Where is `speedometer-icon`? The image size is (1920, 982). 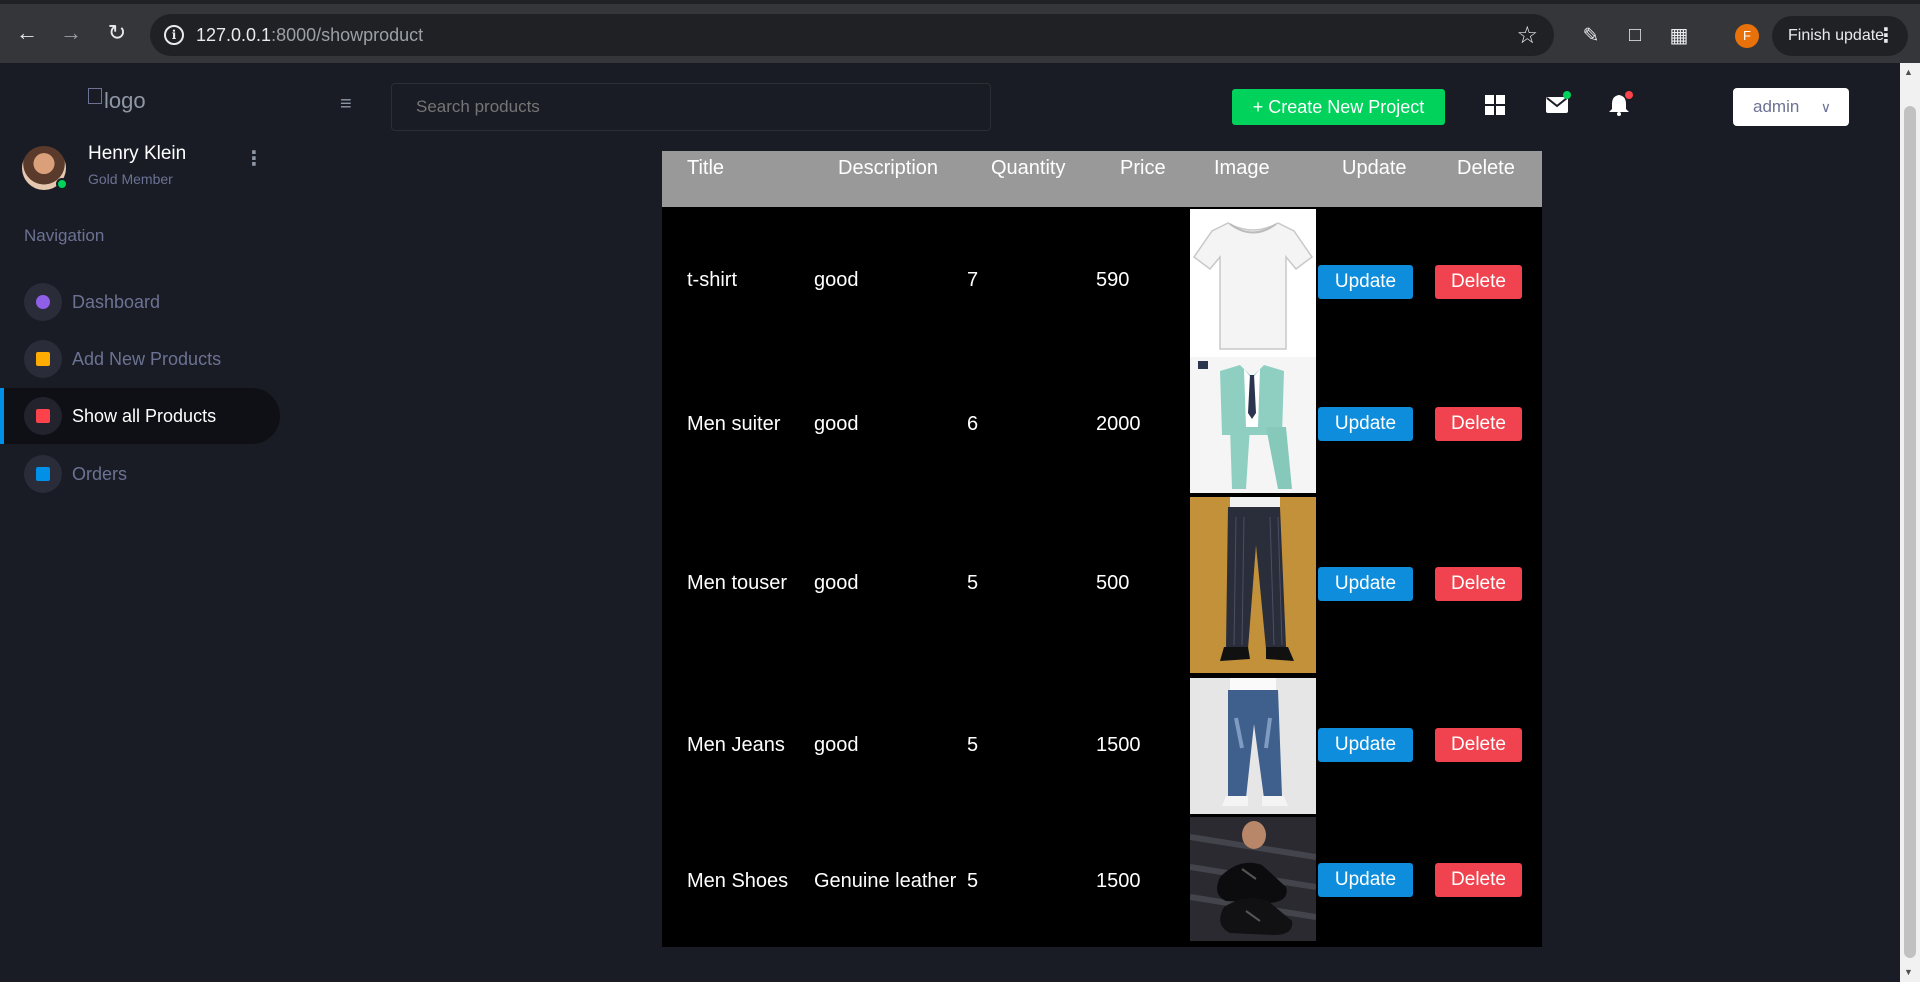
speedometer-icon is located at coordinates (43, 302).